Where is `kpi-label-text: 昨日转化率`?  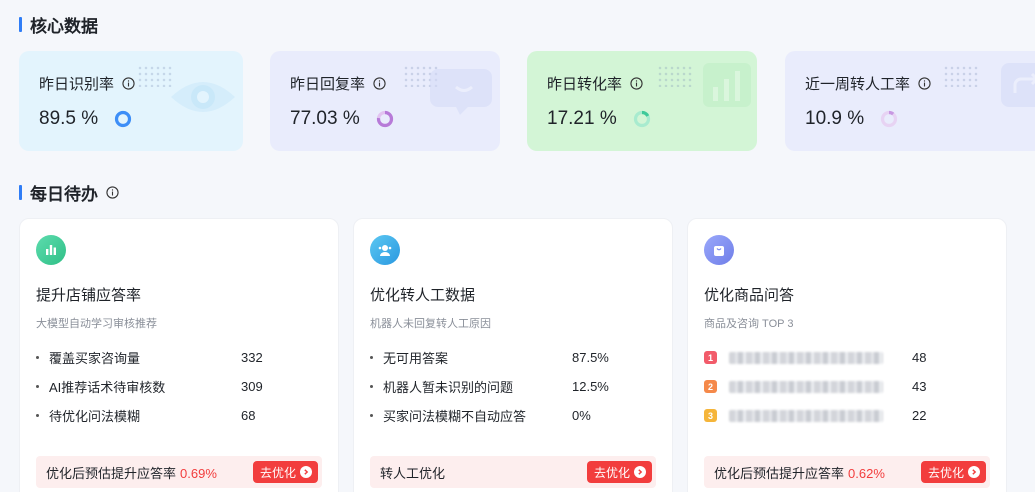
kpi-label-text: 昨日转化率 is located at coordinates (585, 84).